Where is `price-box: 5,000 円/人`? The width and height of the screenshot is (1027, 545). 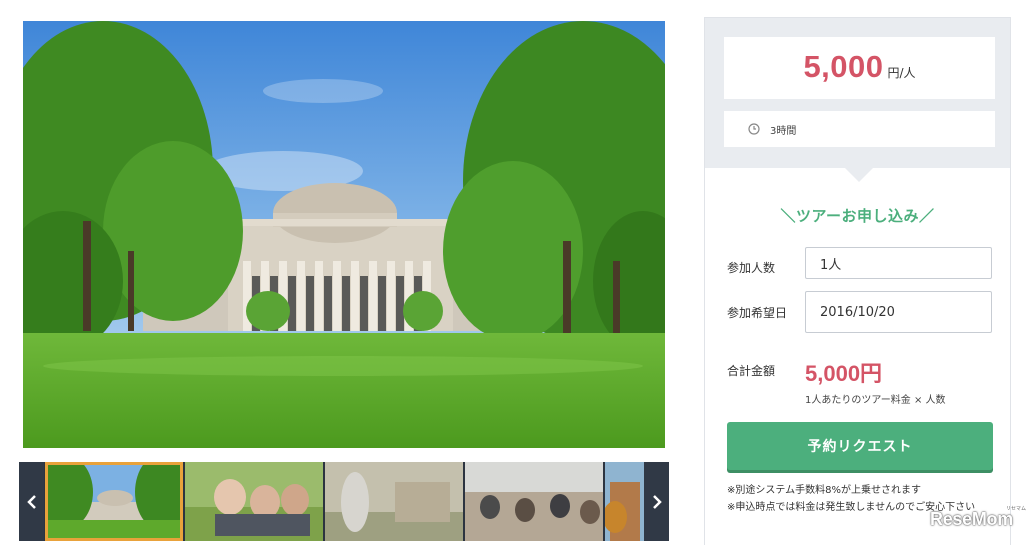
price-box: 5,000 円/人 is located at coordinates (859, 68).